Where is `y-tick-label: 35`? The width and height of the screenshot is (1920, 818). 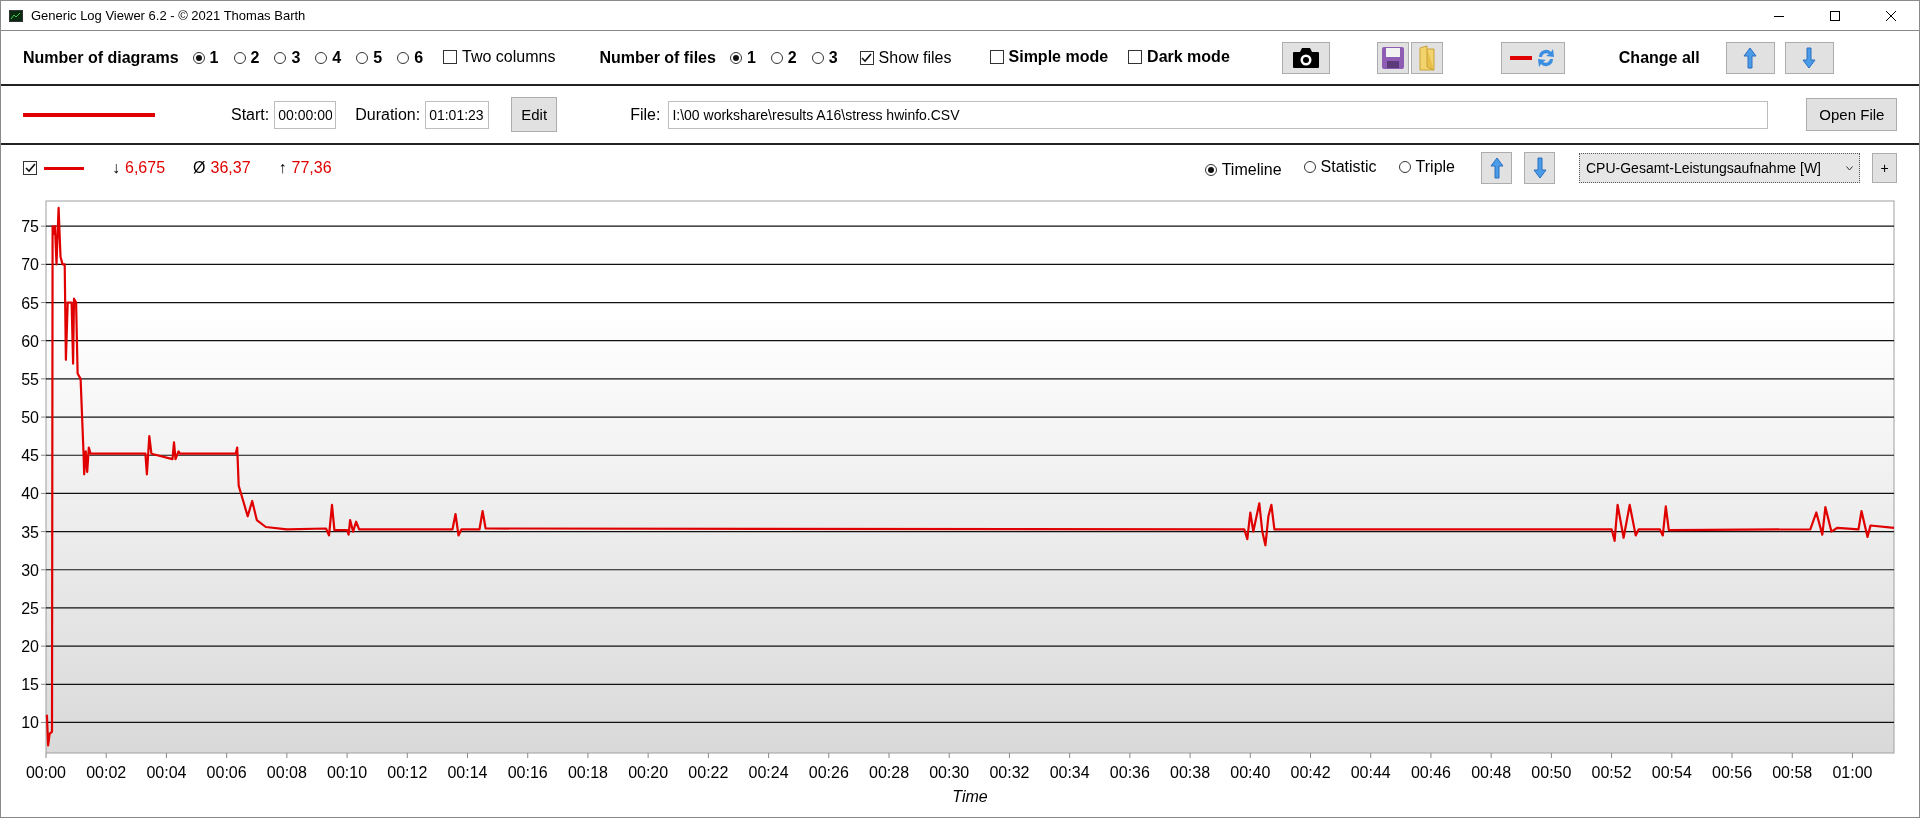
y-tick-label: 35 is located at coordinates (30, 532).